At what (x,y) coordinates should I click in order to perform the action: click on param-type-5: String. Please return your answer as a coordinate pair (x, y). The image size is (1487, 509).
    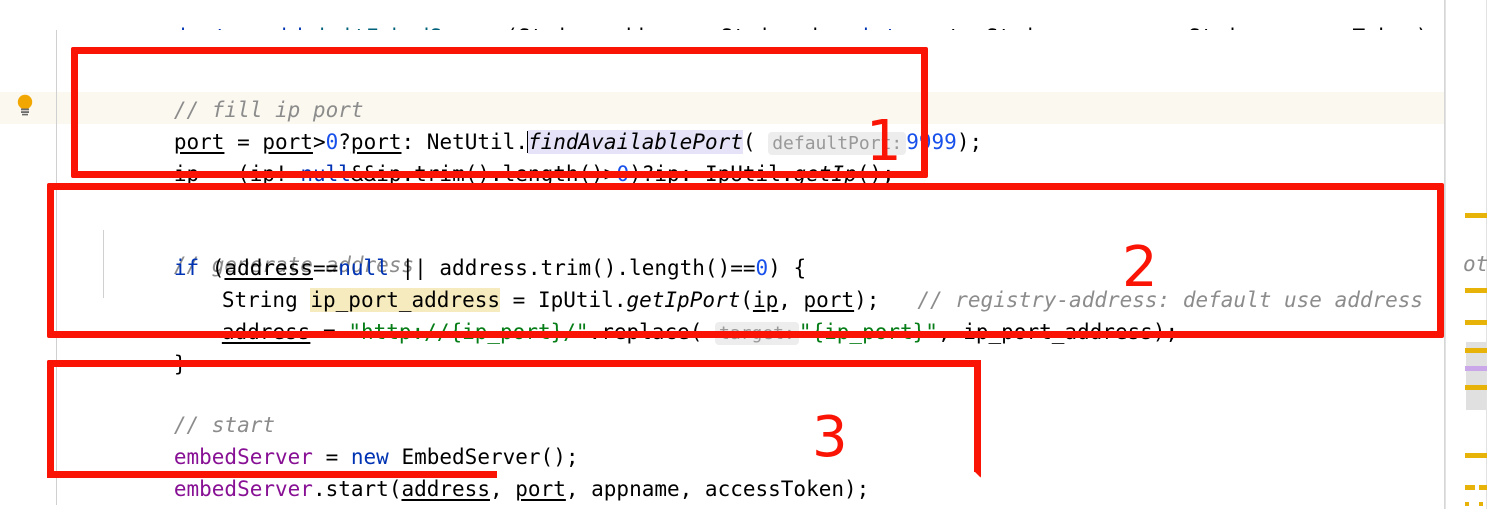
    Looking at the image, I should click on (1226, 27).